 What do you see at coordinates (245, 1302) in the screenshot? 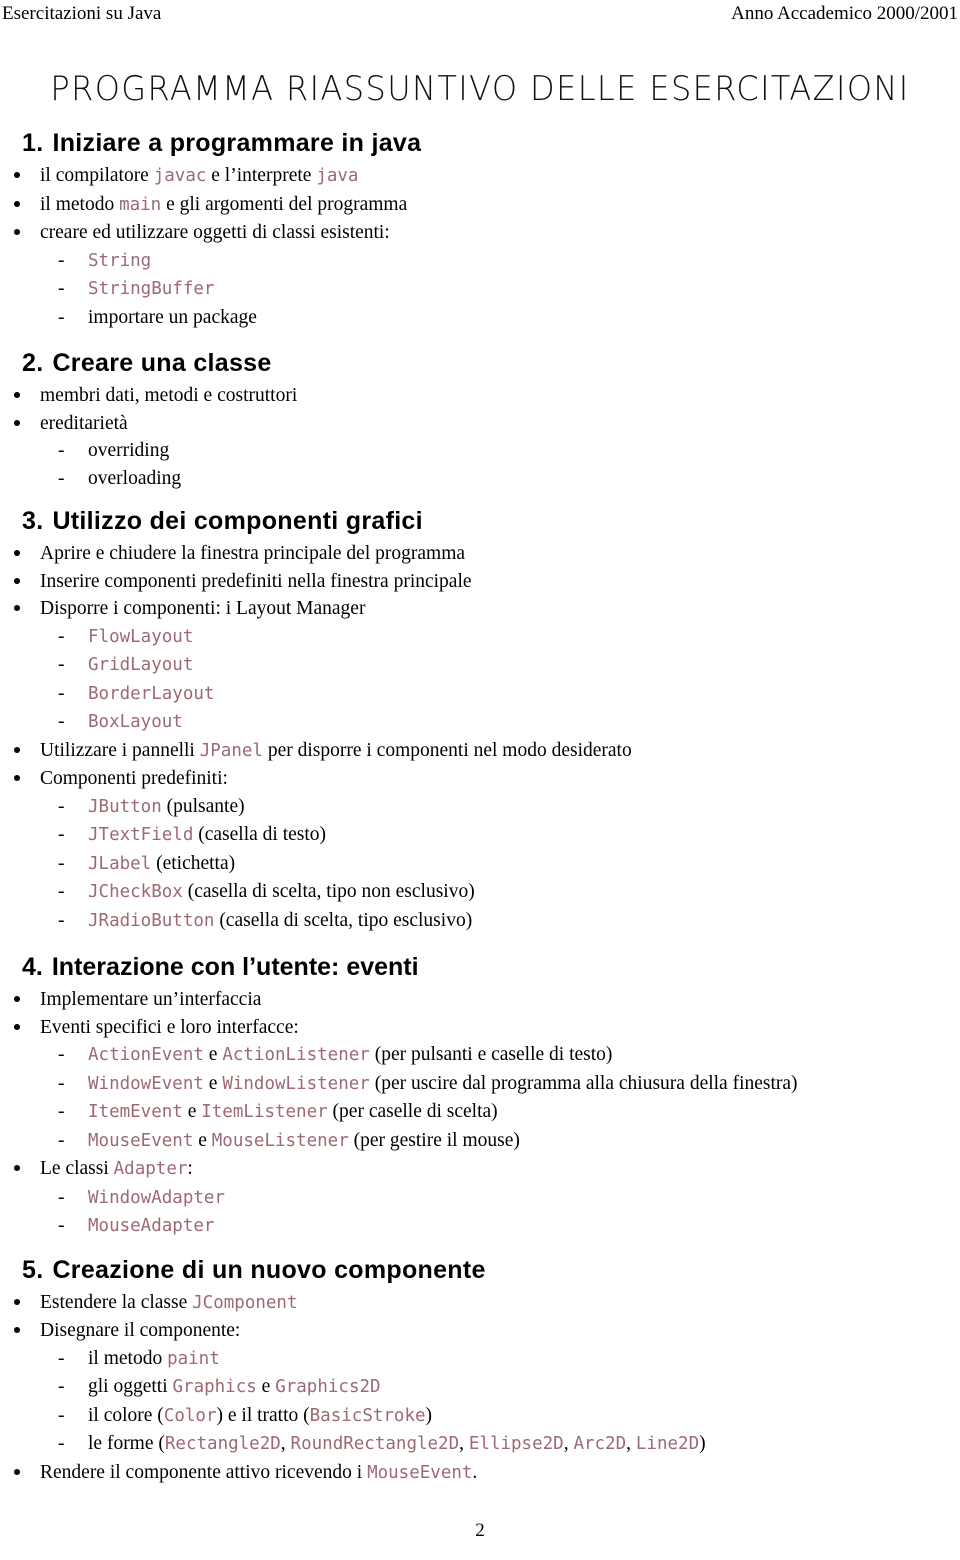
I see `code-token: JComponent` at bounding box center [245, 1302].